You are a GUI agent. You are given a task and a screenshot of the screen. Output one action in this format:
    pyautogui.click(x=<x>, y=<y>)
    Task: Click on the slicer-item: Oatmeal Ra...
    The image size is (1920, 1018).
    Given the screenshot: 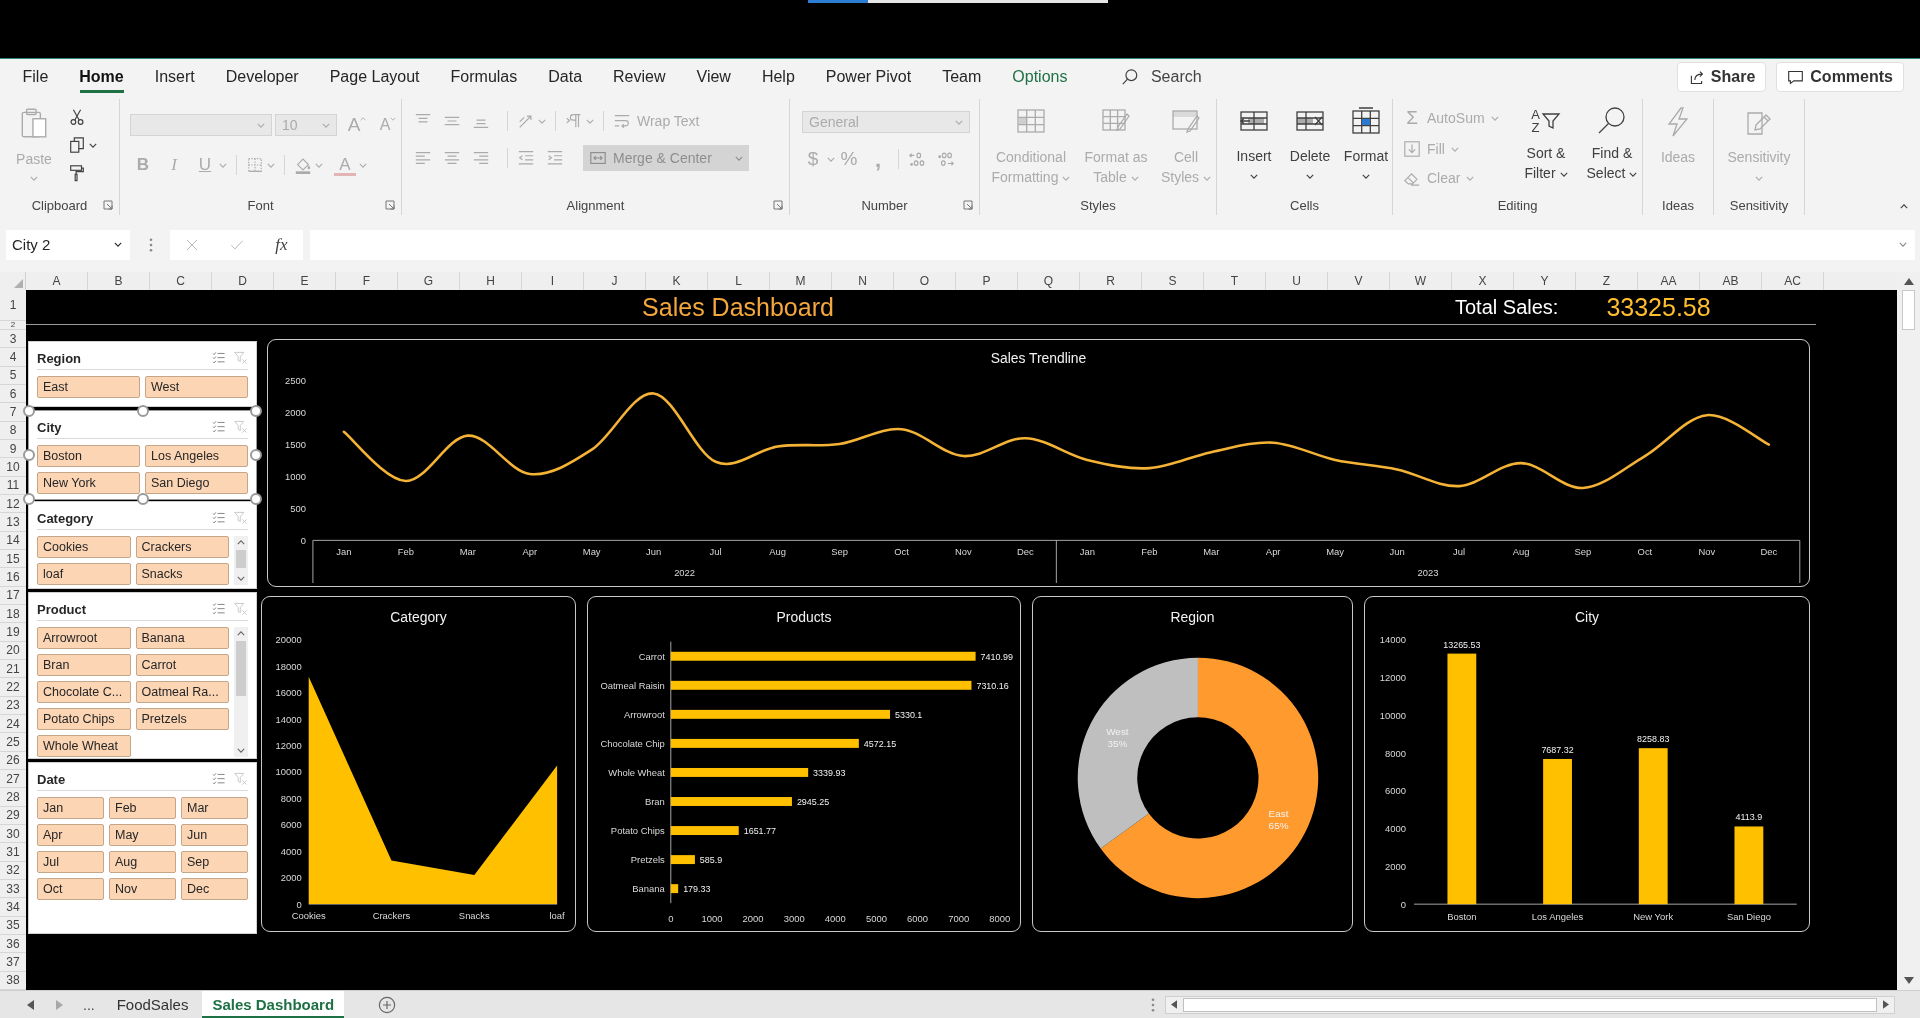 What is the action you would take?
    pyautogui.click(x=182, y=692)
    